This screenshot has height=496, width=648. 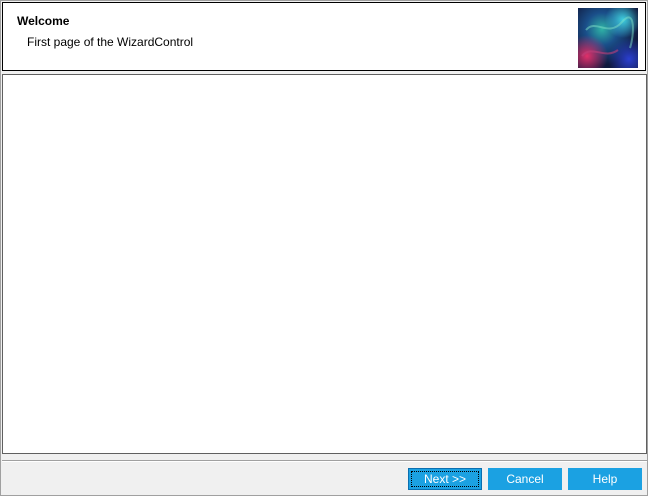 What do you see at coordinates (110, 42) in the screenshot?
I see `page-description: First page of the WizardControl` at bounding box center [110, 42].